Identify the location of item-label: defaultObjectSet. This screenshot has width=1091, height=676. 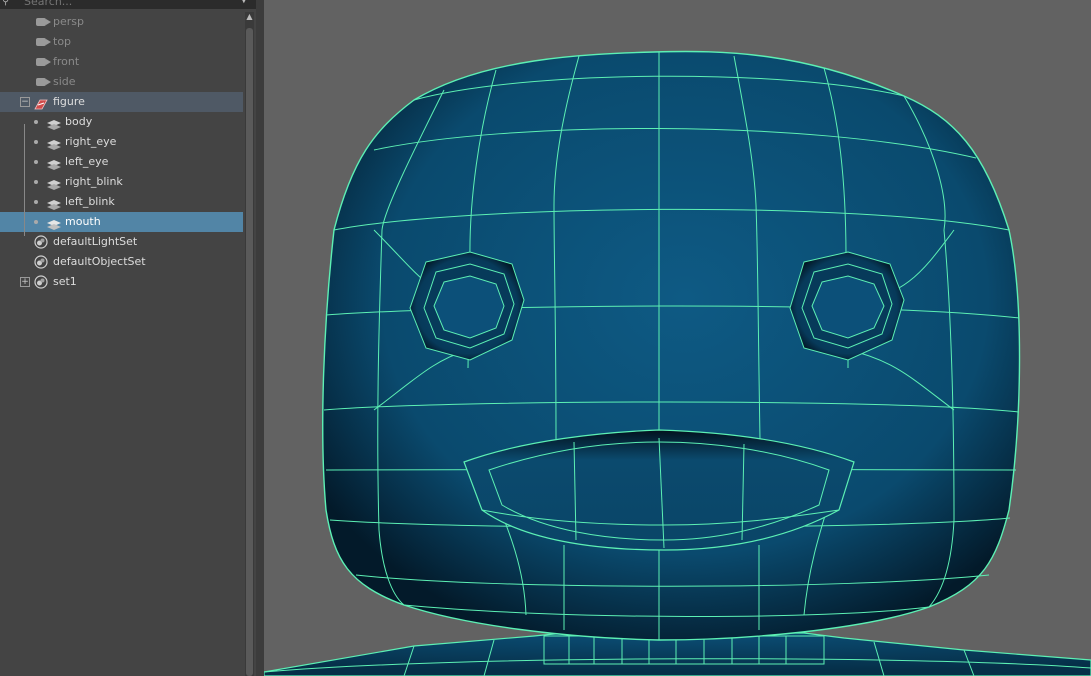
(99, 261).